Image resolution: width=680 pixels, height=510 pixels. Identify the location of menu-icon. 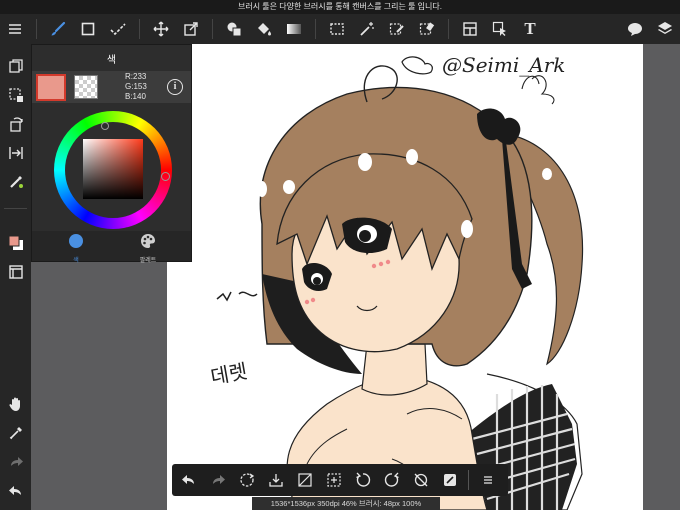
(15, 29).